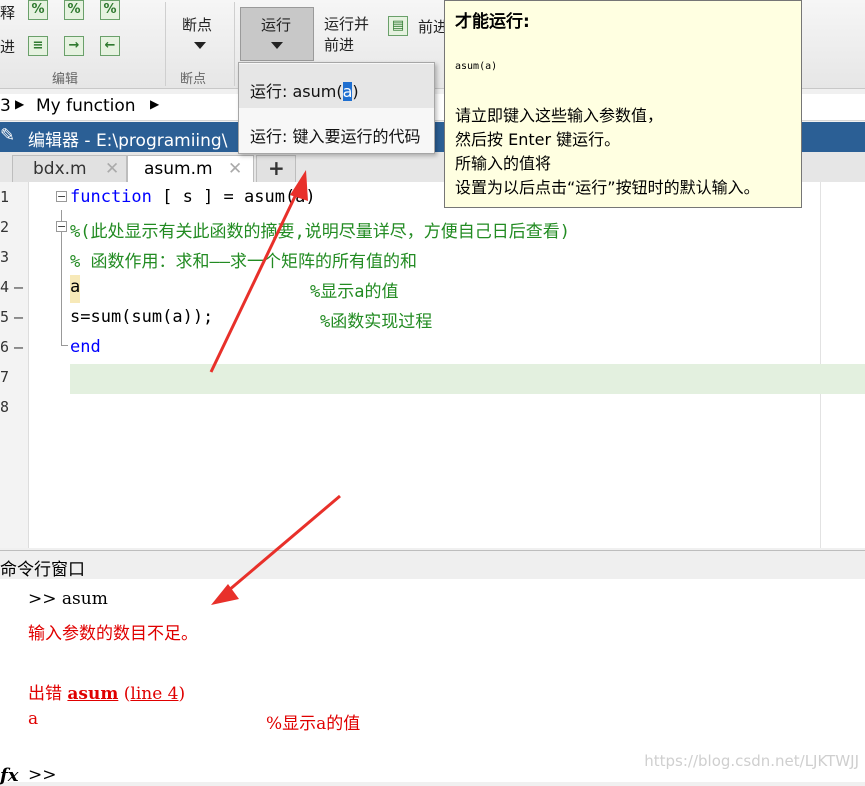  I want to click on error-code-comment: %显示a的值, so click(313, 724).